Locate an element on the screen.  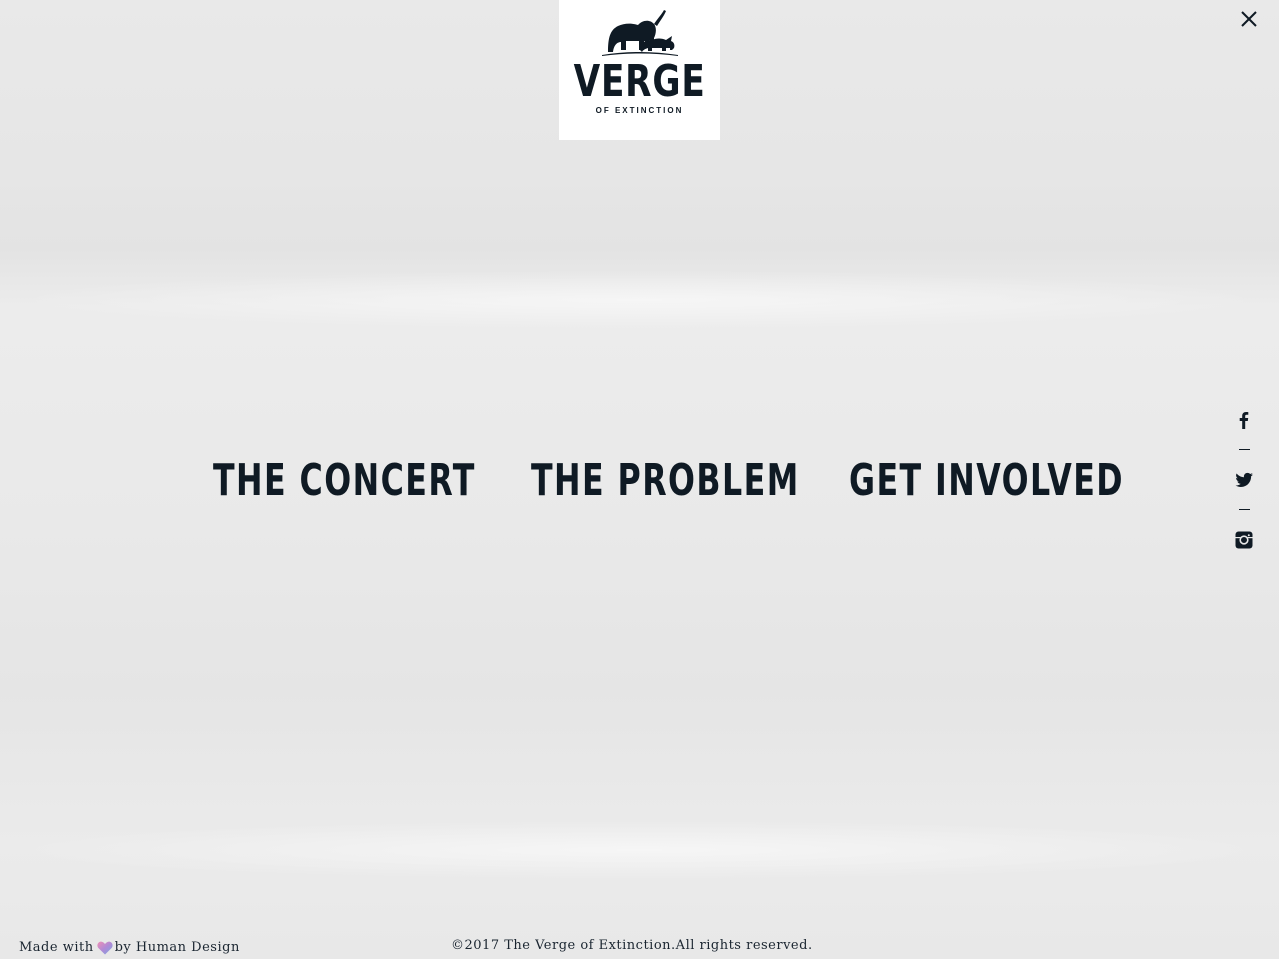
site-logo: VERGE OF EXTINCTION is located at coordinates (639, 70).